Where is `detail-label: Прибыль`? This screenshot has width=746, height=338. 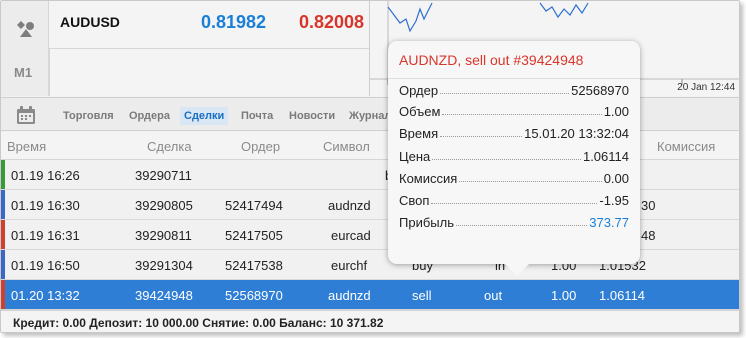
detail-label: Прибыль is located at coordinates (426, 222).